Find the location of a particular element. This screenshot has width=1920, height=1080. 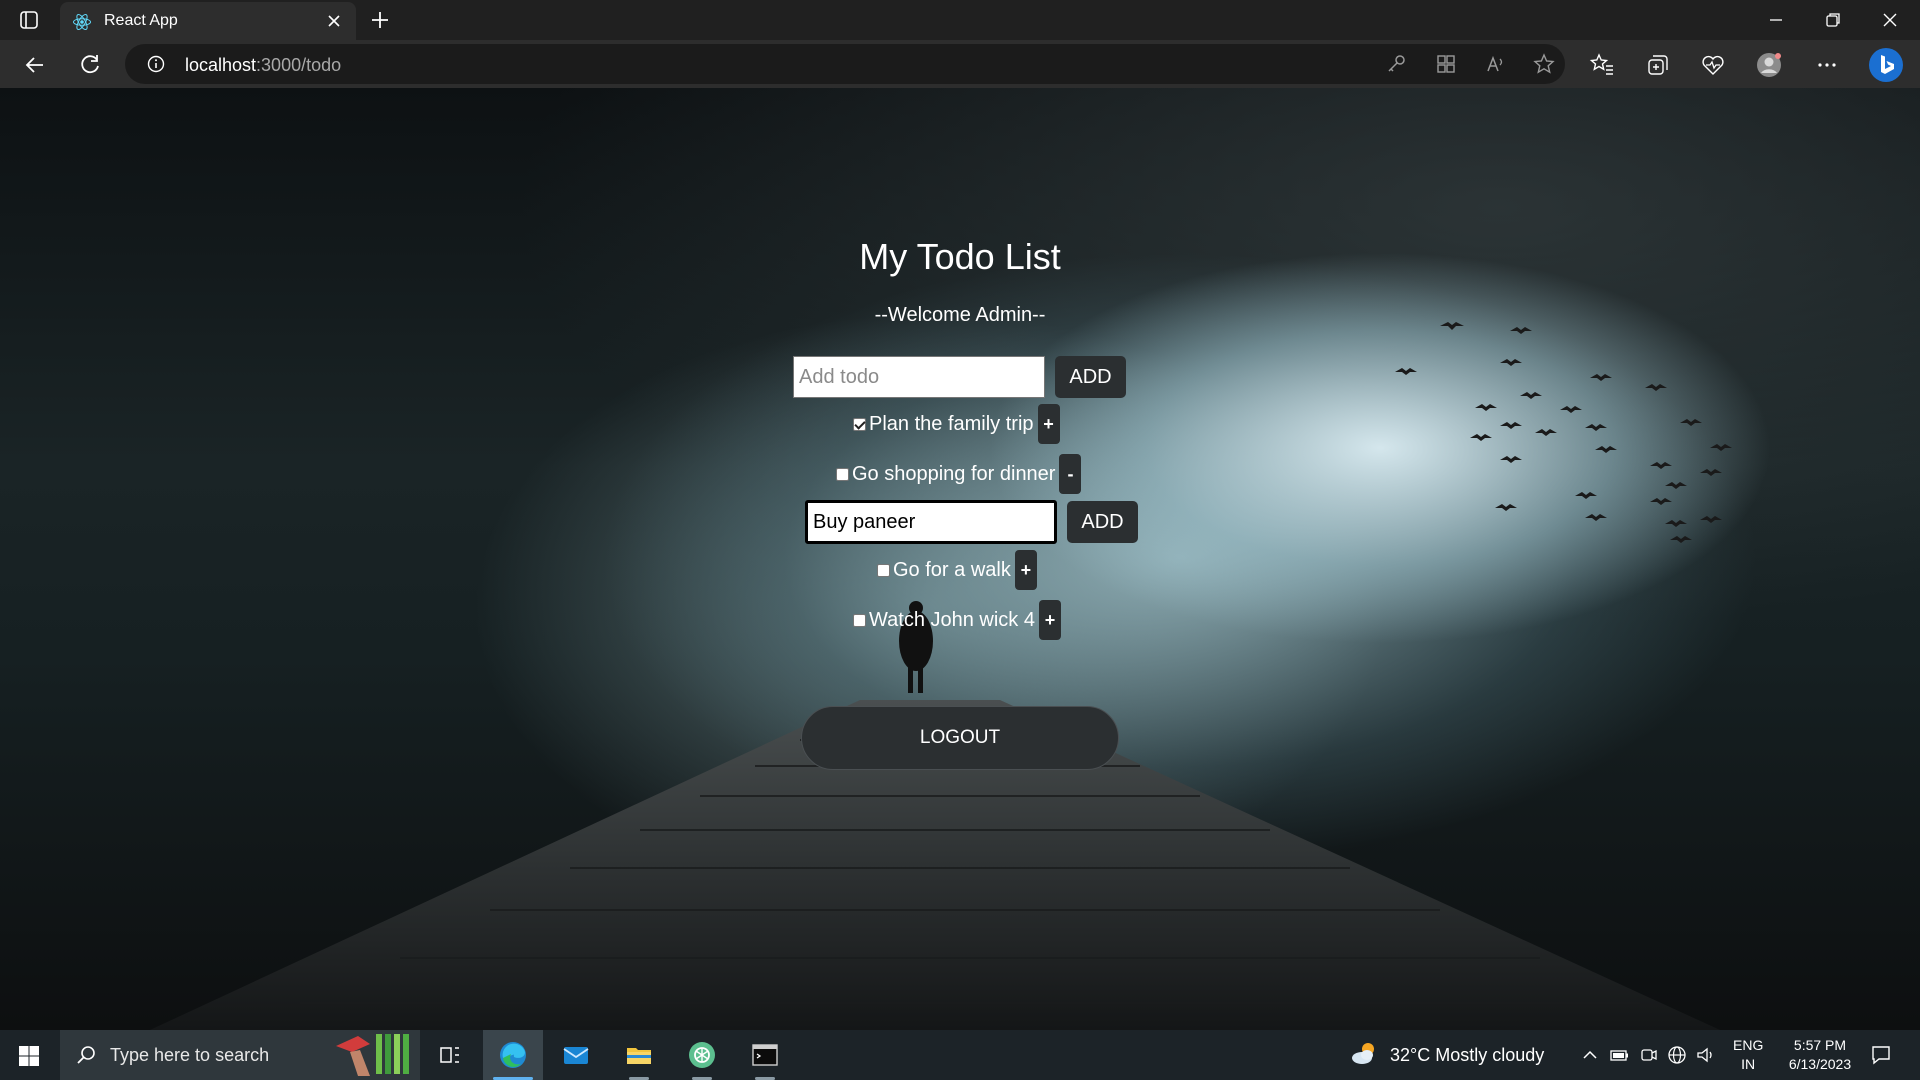

edge-browser-icon is located at coordinates (513, 1055).